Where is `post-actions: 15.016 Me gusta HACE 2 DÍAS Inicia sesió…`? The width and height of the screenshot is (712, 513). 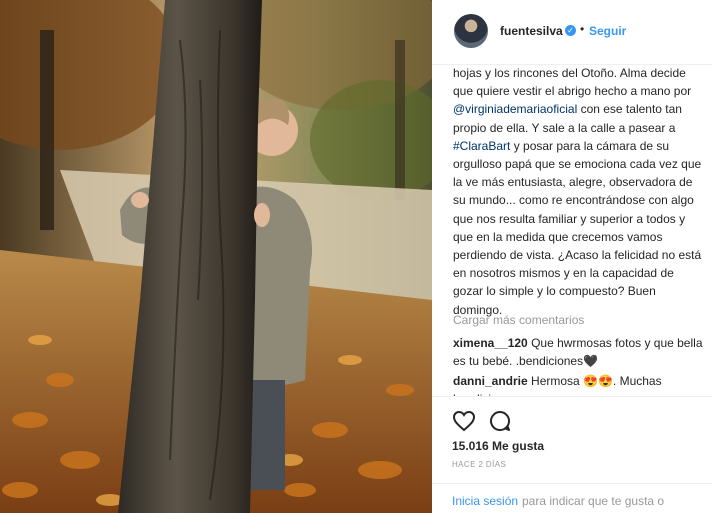 post-actions: 15.016 Me gusta HACE 2 DÍAS Inicia sesió… is located at coordinates (572, 453).